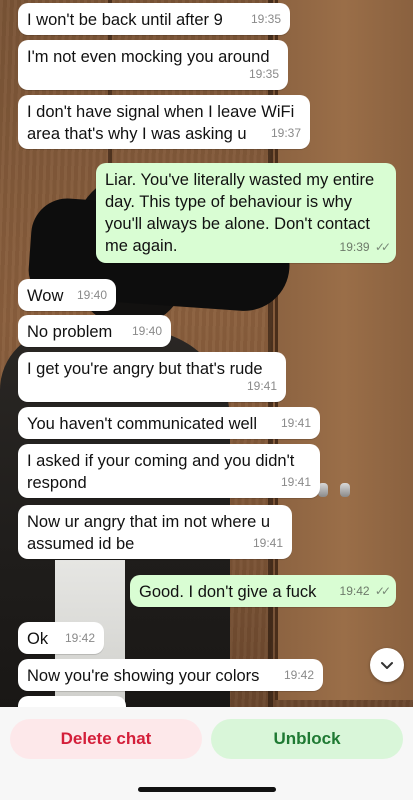 This screenshot has height=800, width=413. What do you see at coordinates (61, 638) in the screenshot?
I see `message-bubble: Ok 19:42` at bounding box center [61, 638].